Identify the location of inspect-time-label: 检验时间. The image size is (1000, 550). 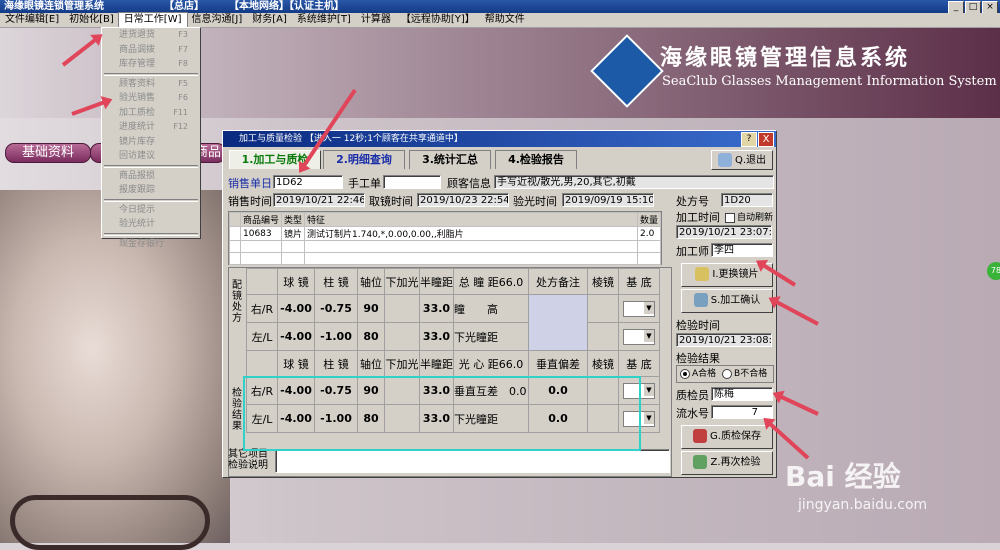
(698, 325).